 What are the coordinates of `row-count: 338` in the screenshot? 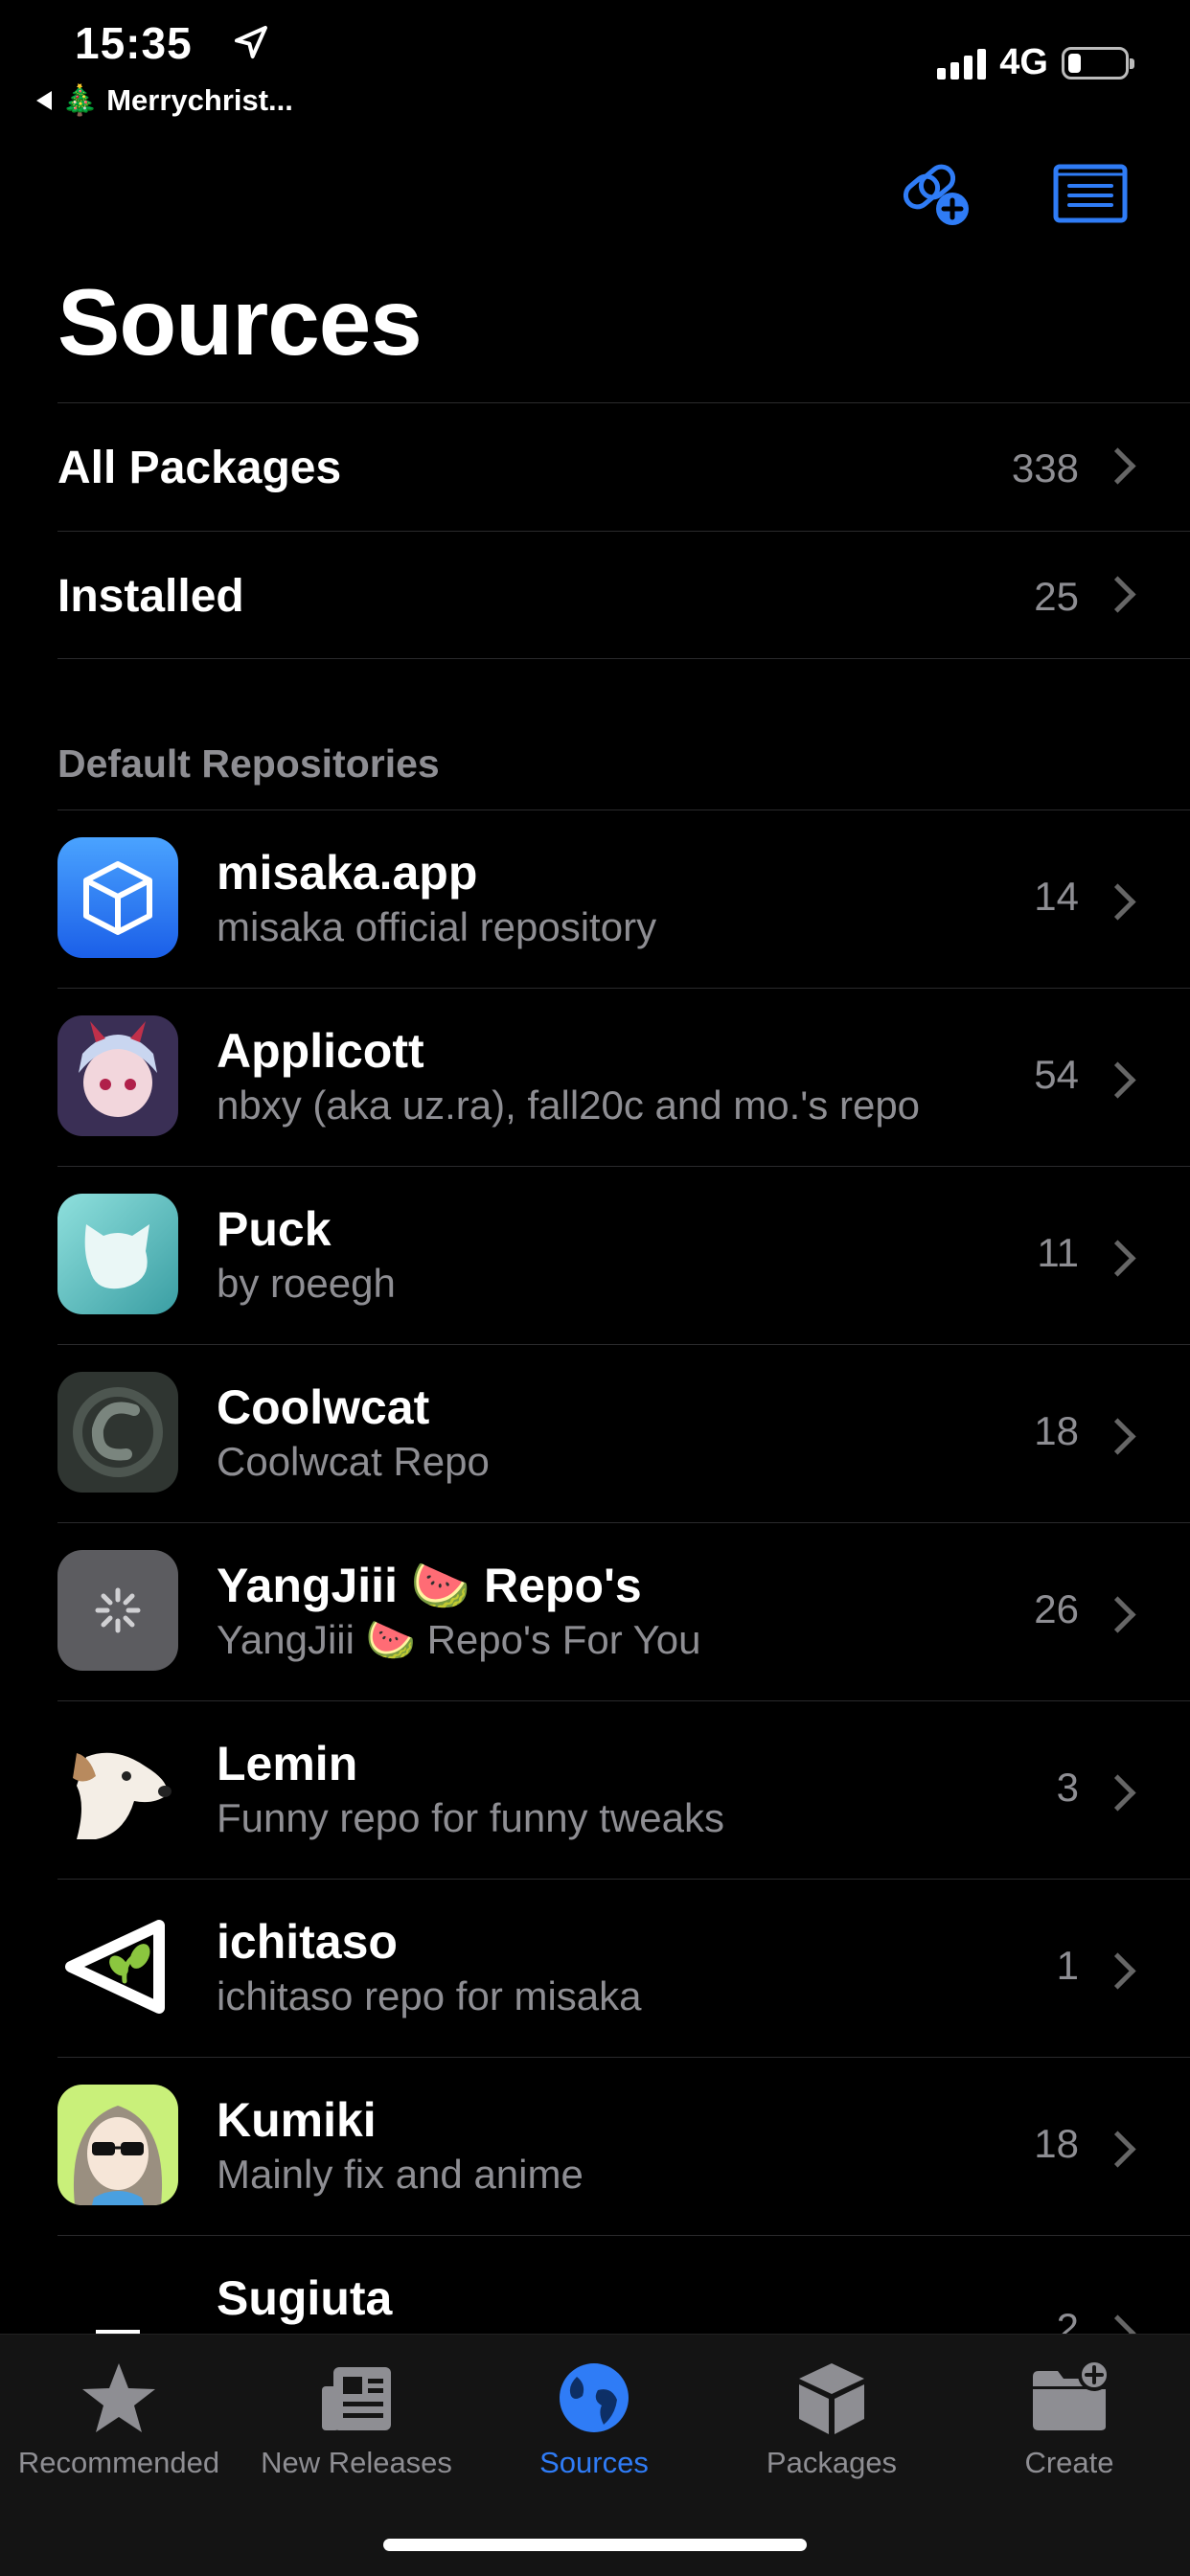 It's located at (1045, 467).